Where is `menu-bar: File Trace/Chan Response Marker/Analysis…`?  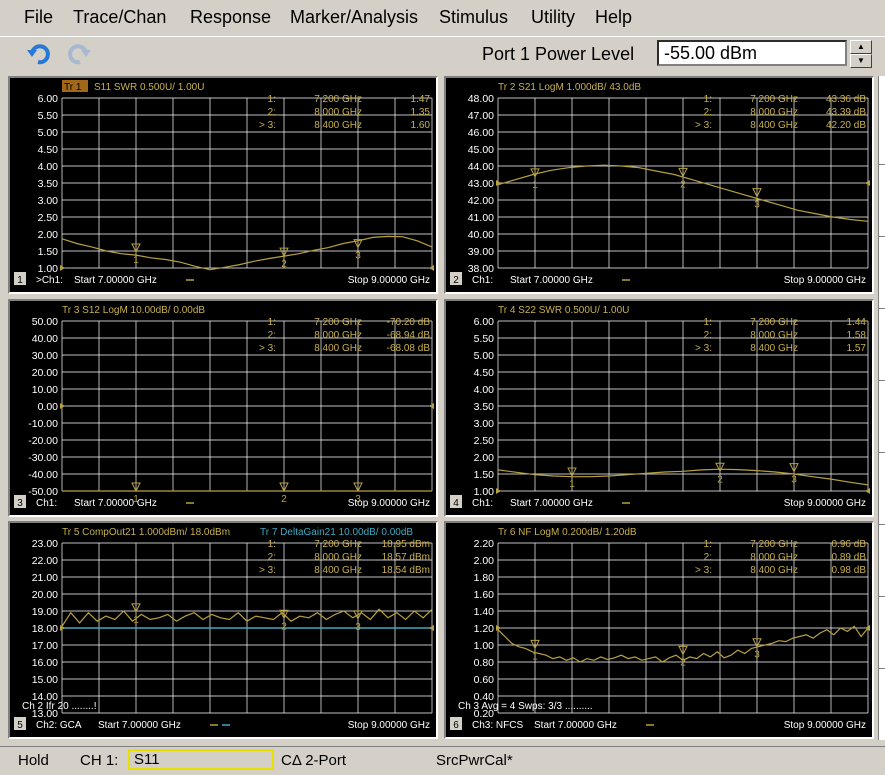 menu-bar: File Trace/Chan Response Marker/Analysis… is located at coordinates (442, 18).